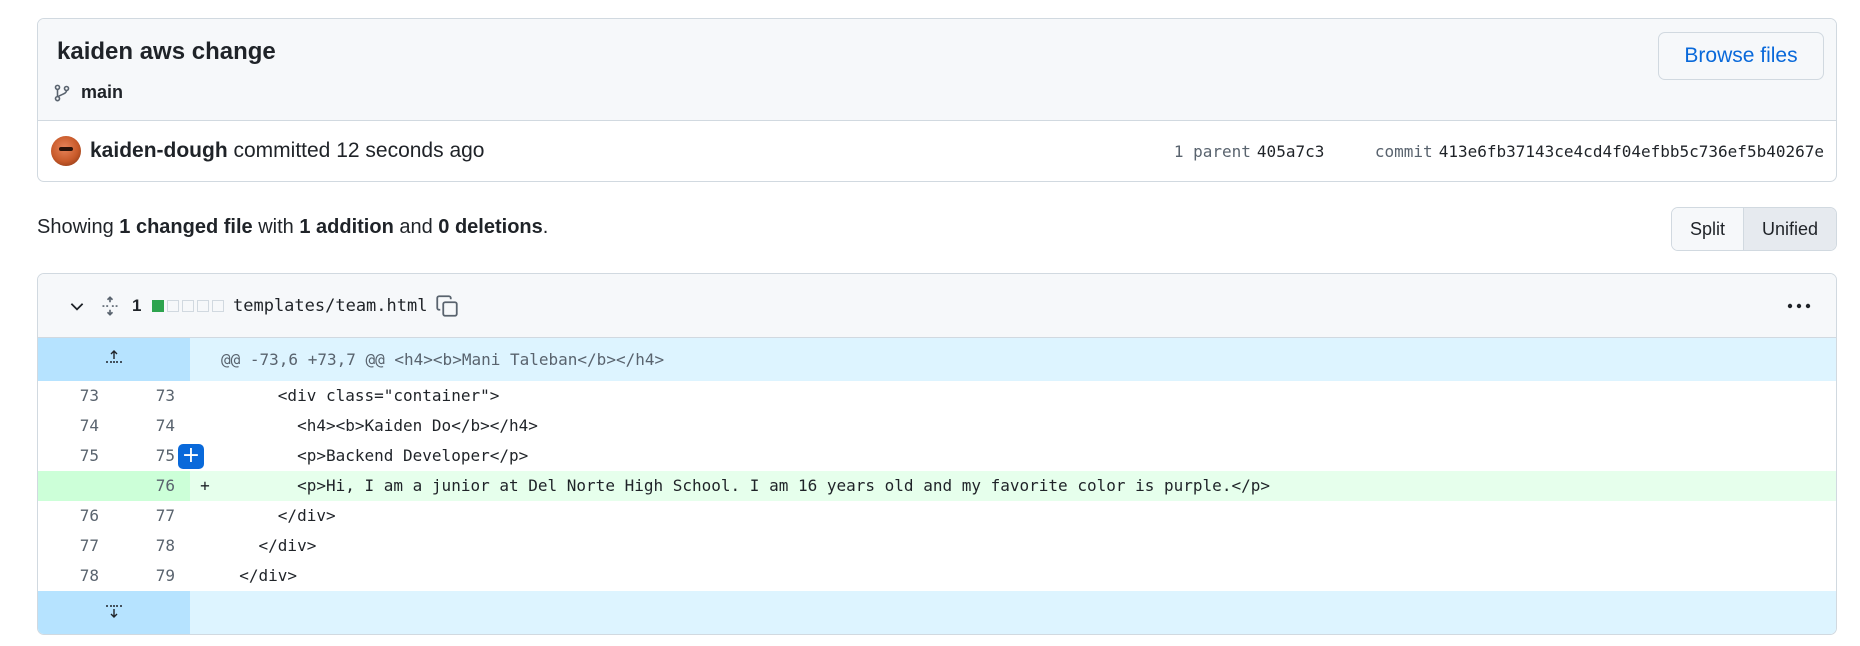  I want to click on additions-count: 1 addition, so click(346, 227).